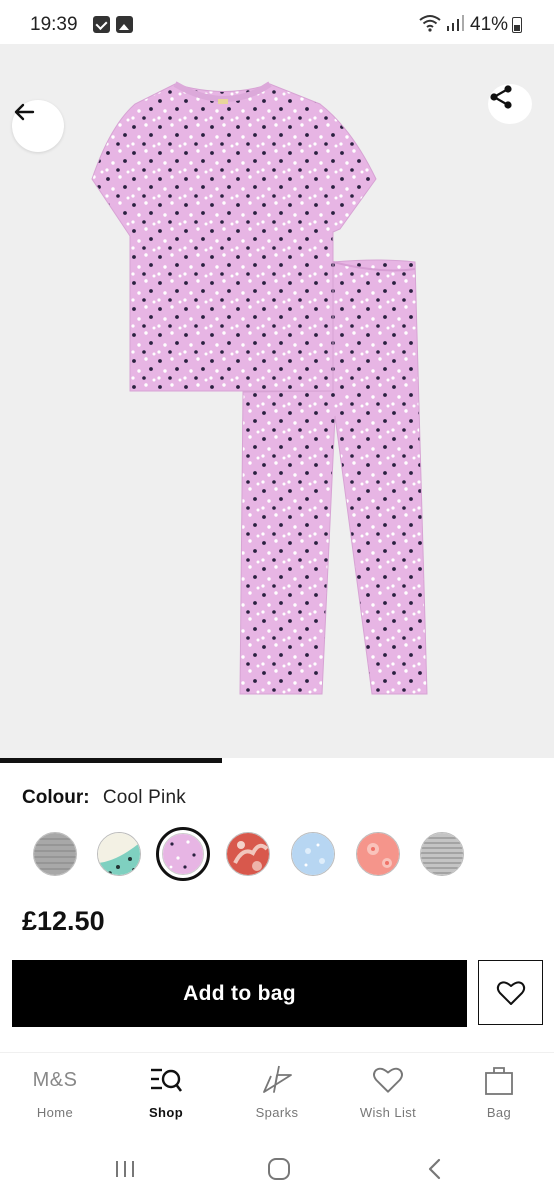  What do you see at coordinates (239, 993) in the screenshot?
I see `add-to-bag-button: Add to bag` at bounding box center [239, 993].